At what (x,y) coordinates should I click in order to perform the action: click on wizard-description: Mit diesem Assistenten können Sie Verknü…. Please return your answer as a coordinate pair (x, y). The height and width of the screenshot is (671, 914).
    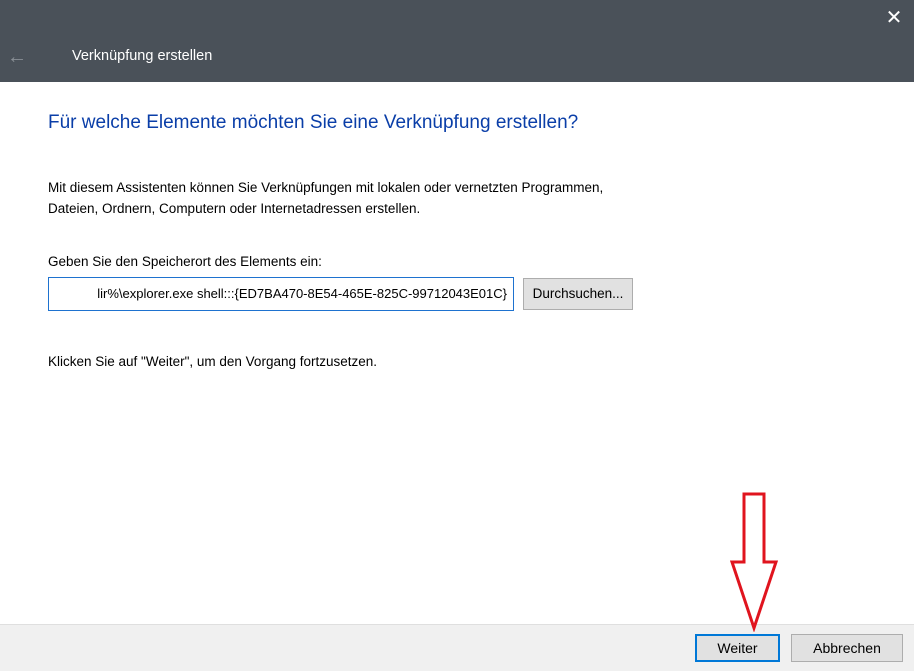
    Looking at the image, I should click on (326, 198).